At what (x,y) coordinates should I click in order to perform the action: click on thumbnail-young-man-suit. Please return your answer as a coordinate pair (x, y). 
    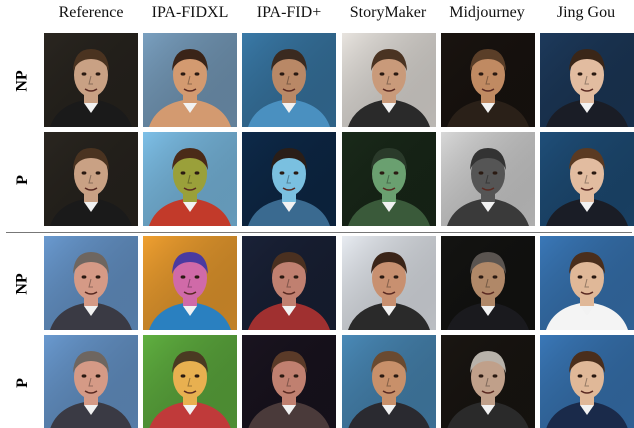
    Looking at the image, I should click on (587, 80).